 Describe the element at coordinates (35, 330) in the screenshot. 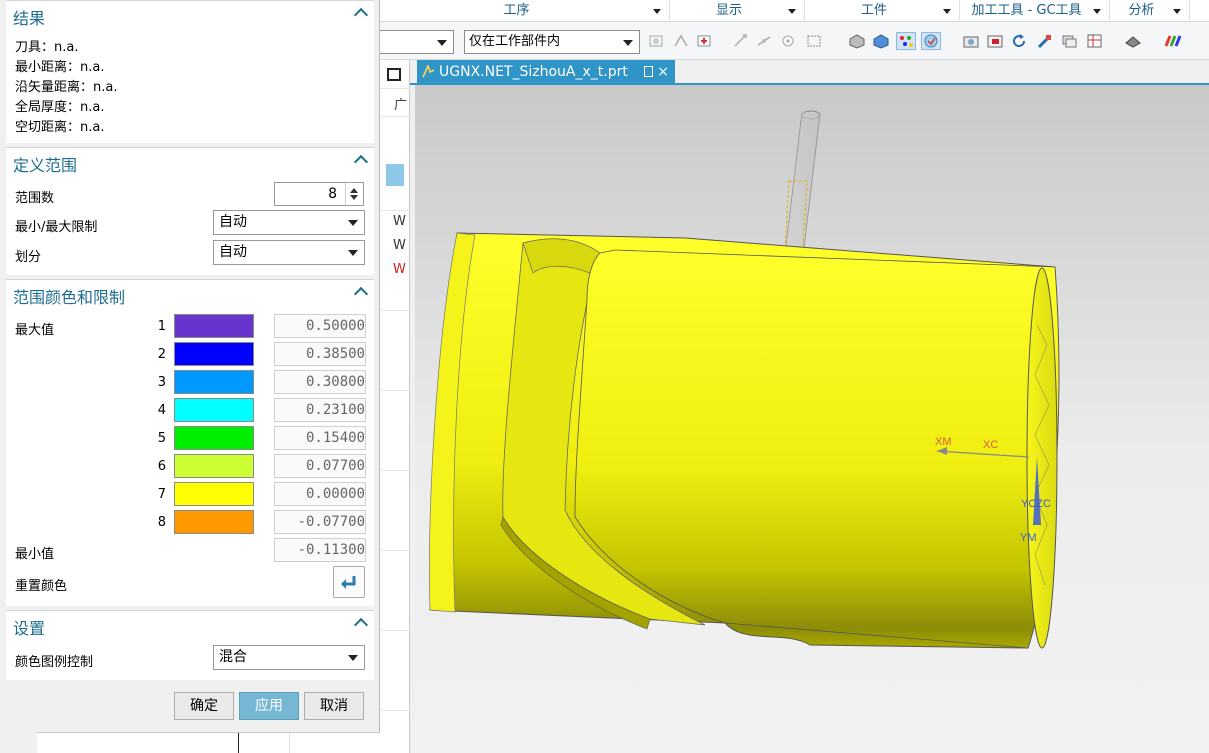

I see `max-value-label: 最大值` at that location.